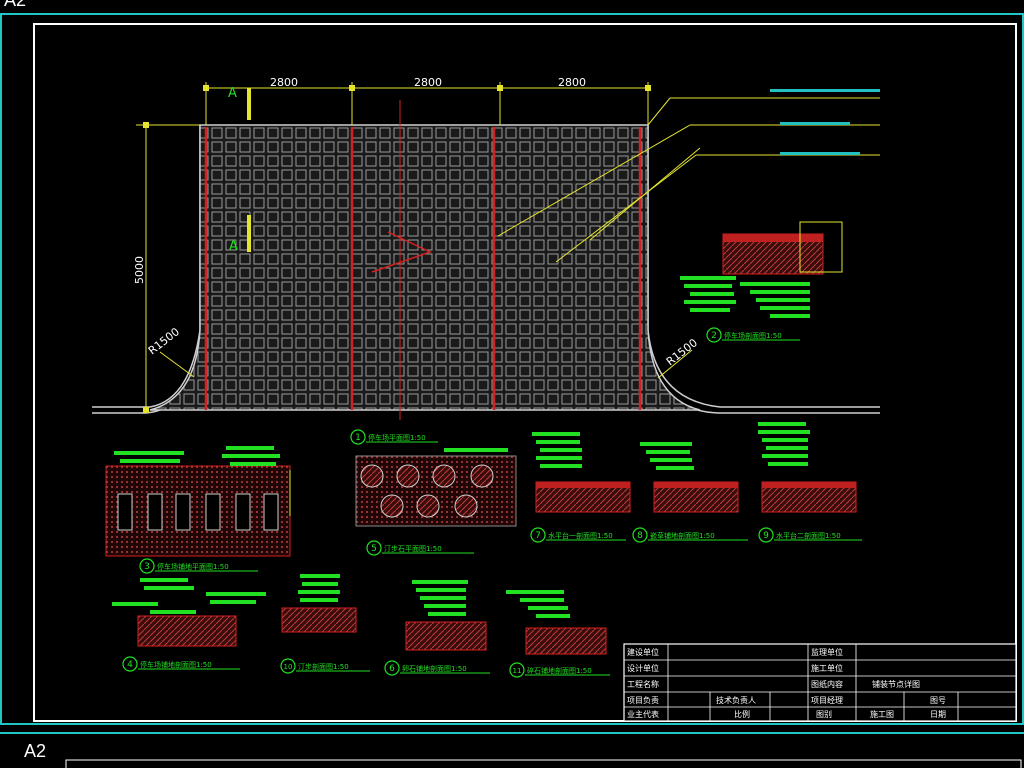  I want to click on title-block-cell: 比例, so click(742, 714).